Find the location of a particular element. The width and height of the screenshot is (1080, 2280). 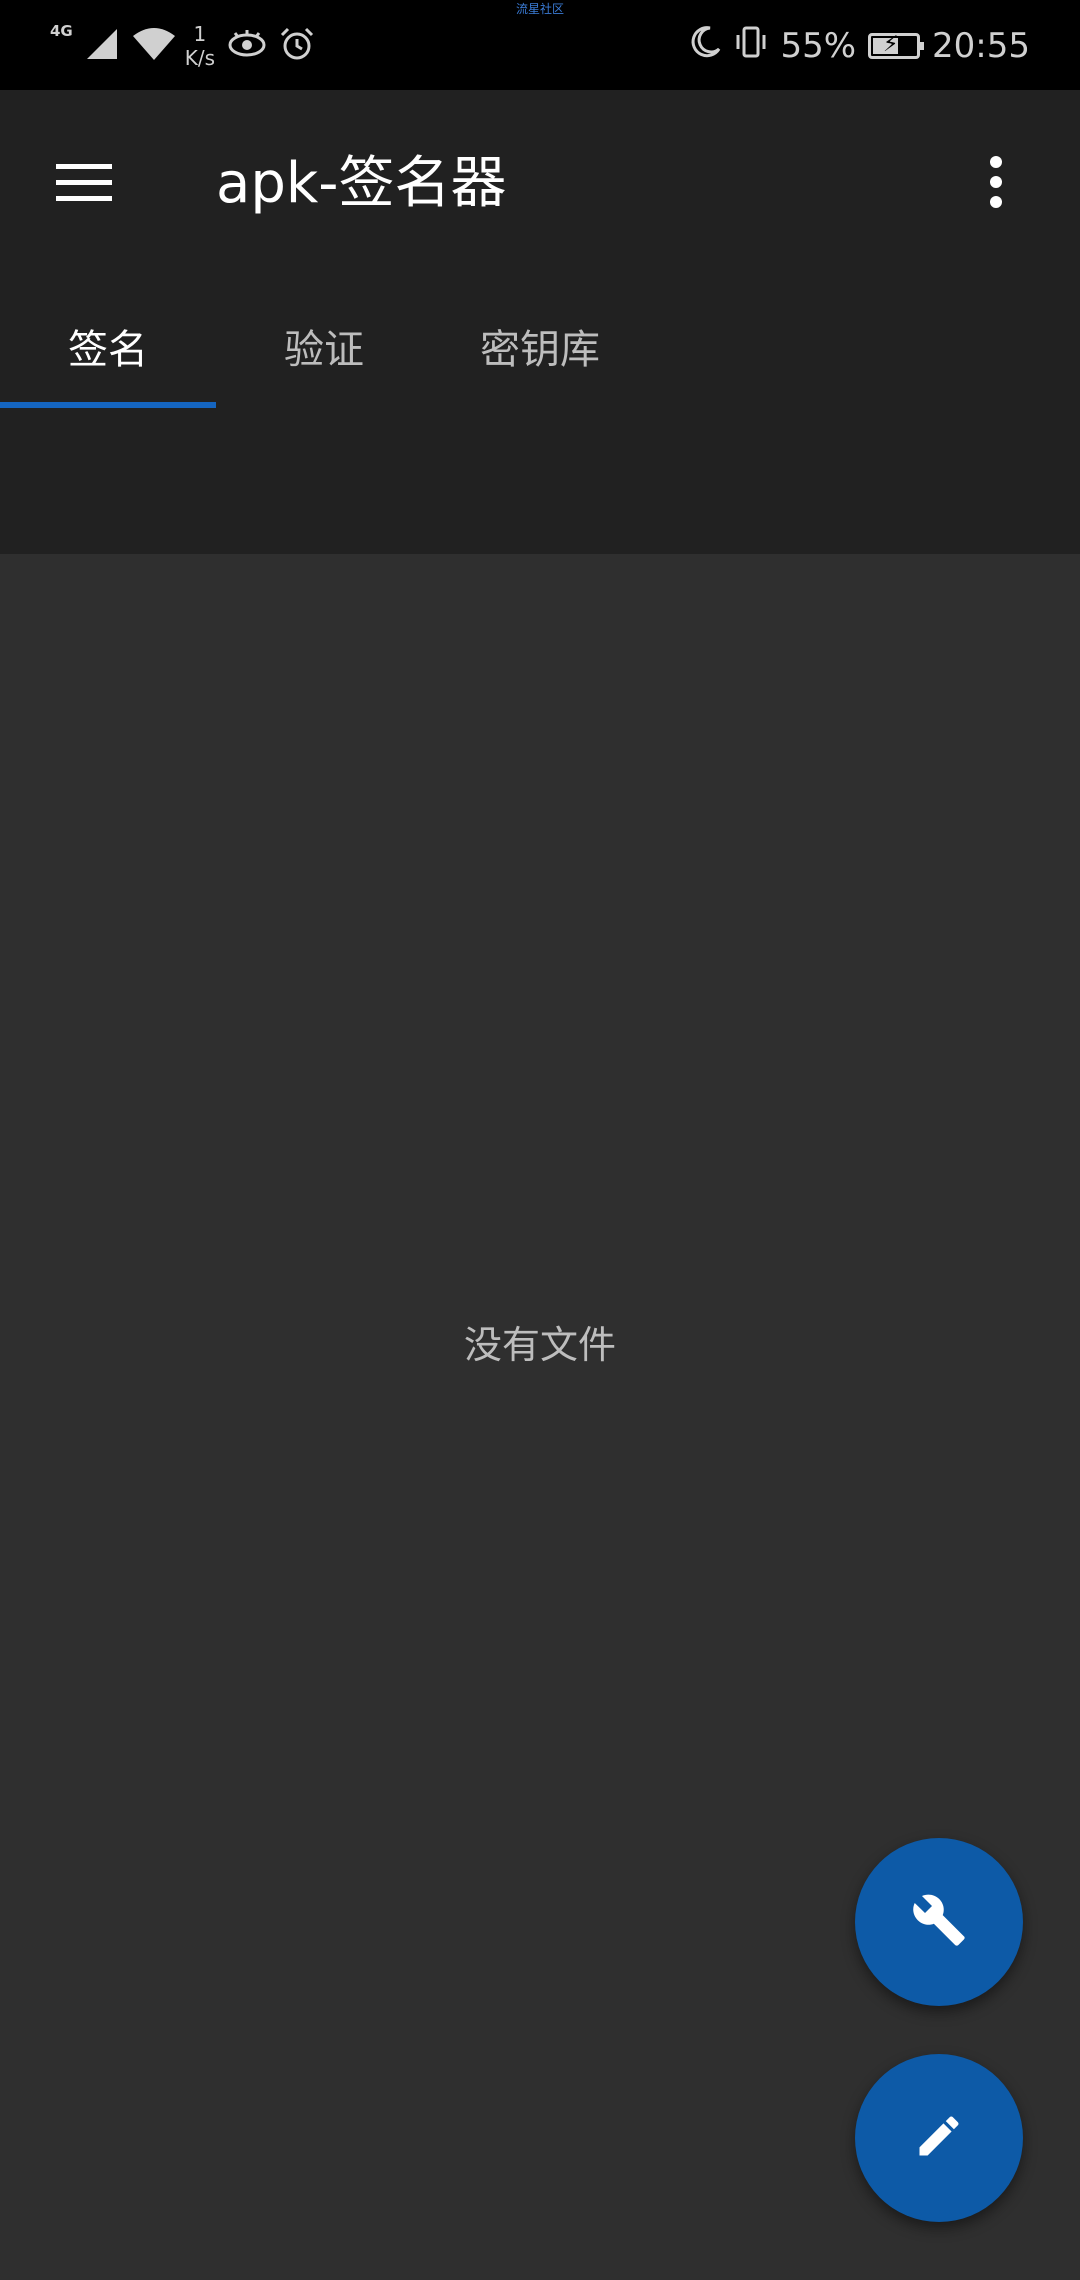

clock-time: 20:55 is located at coordinates (981, 46).